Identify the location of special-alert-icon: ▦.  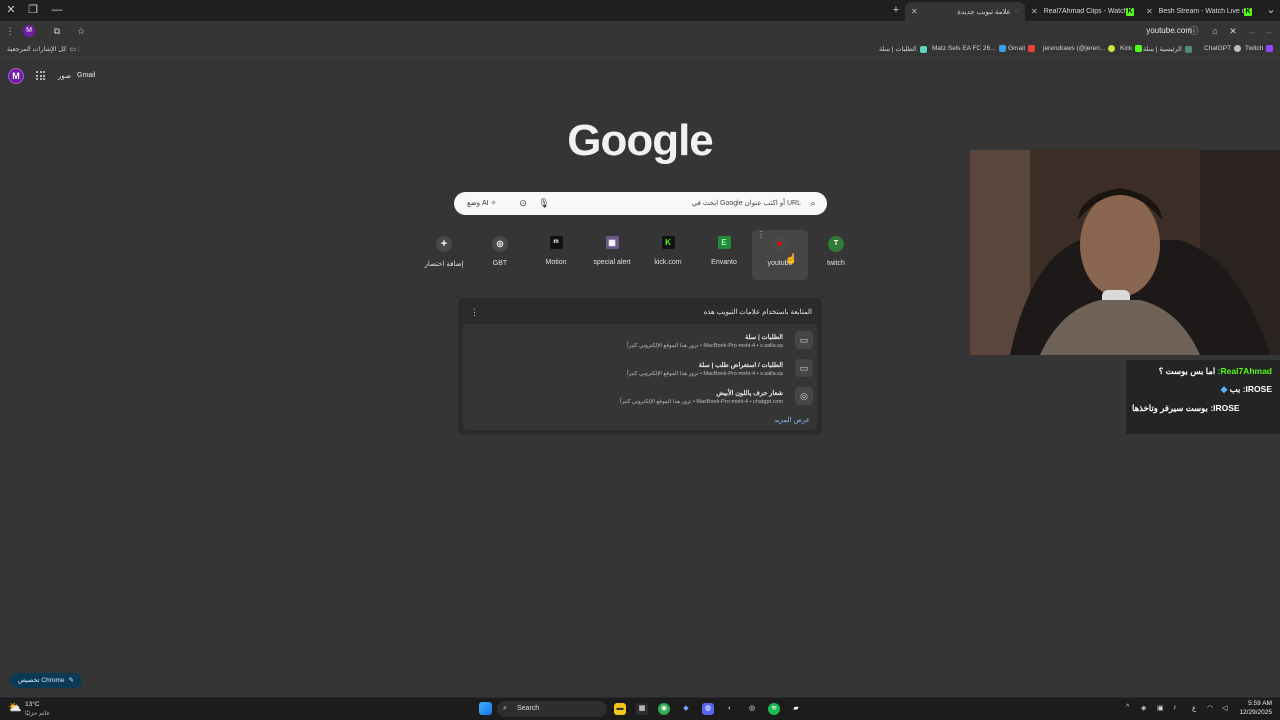
(612, 242).